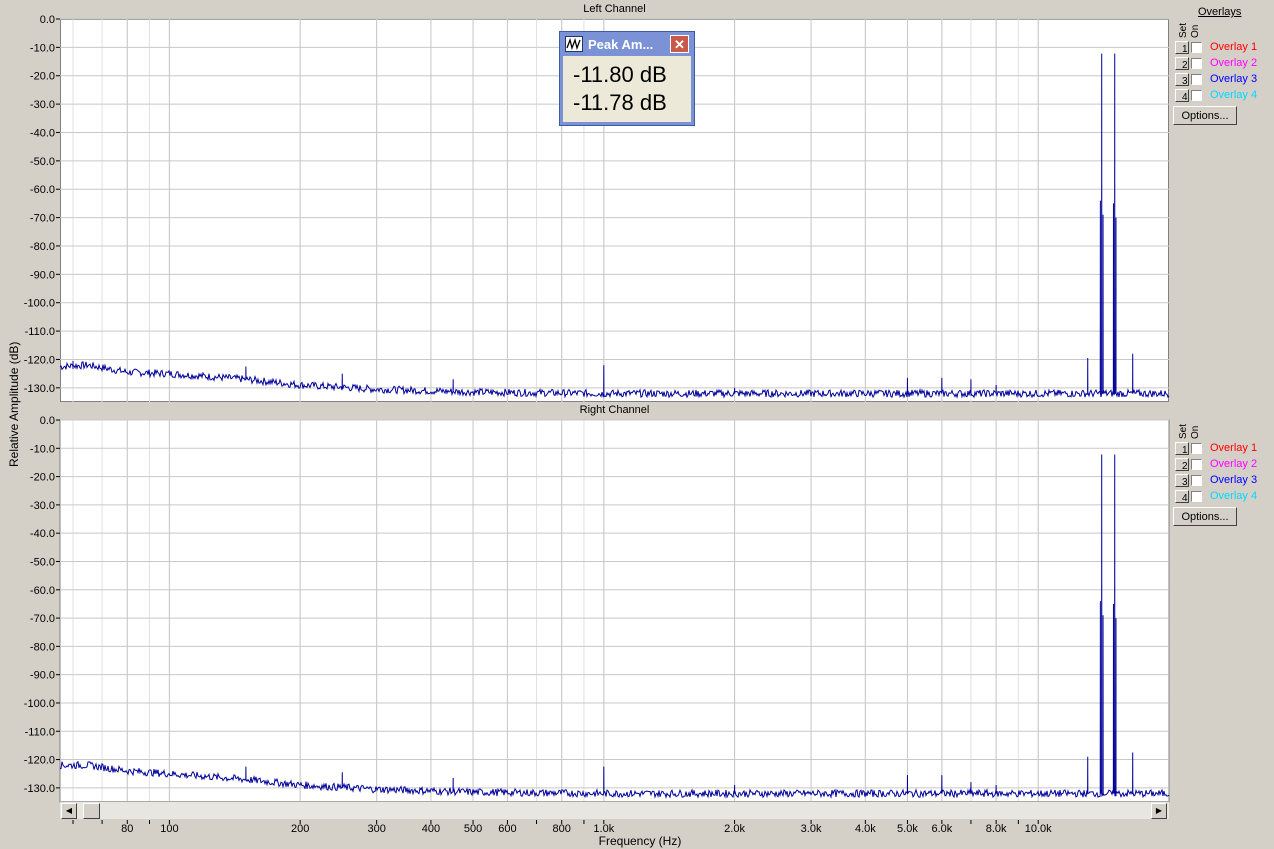  What do you see at coordinates (42, 619) in the screenshot?
I see `y-tick-label: -70.0` at bounding box center [42, 619].